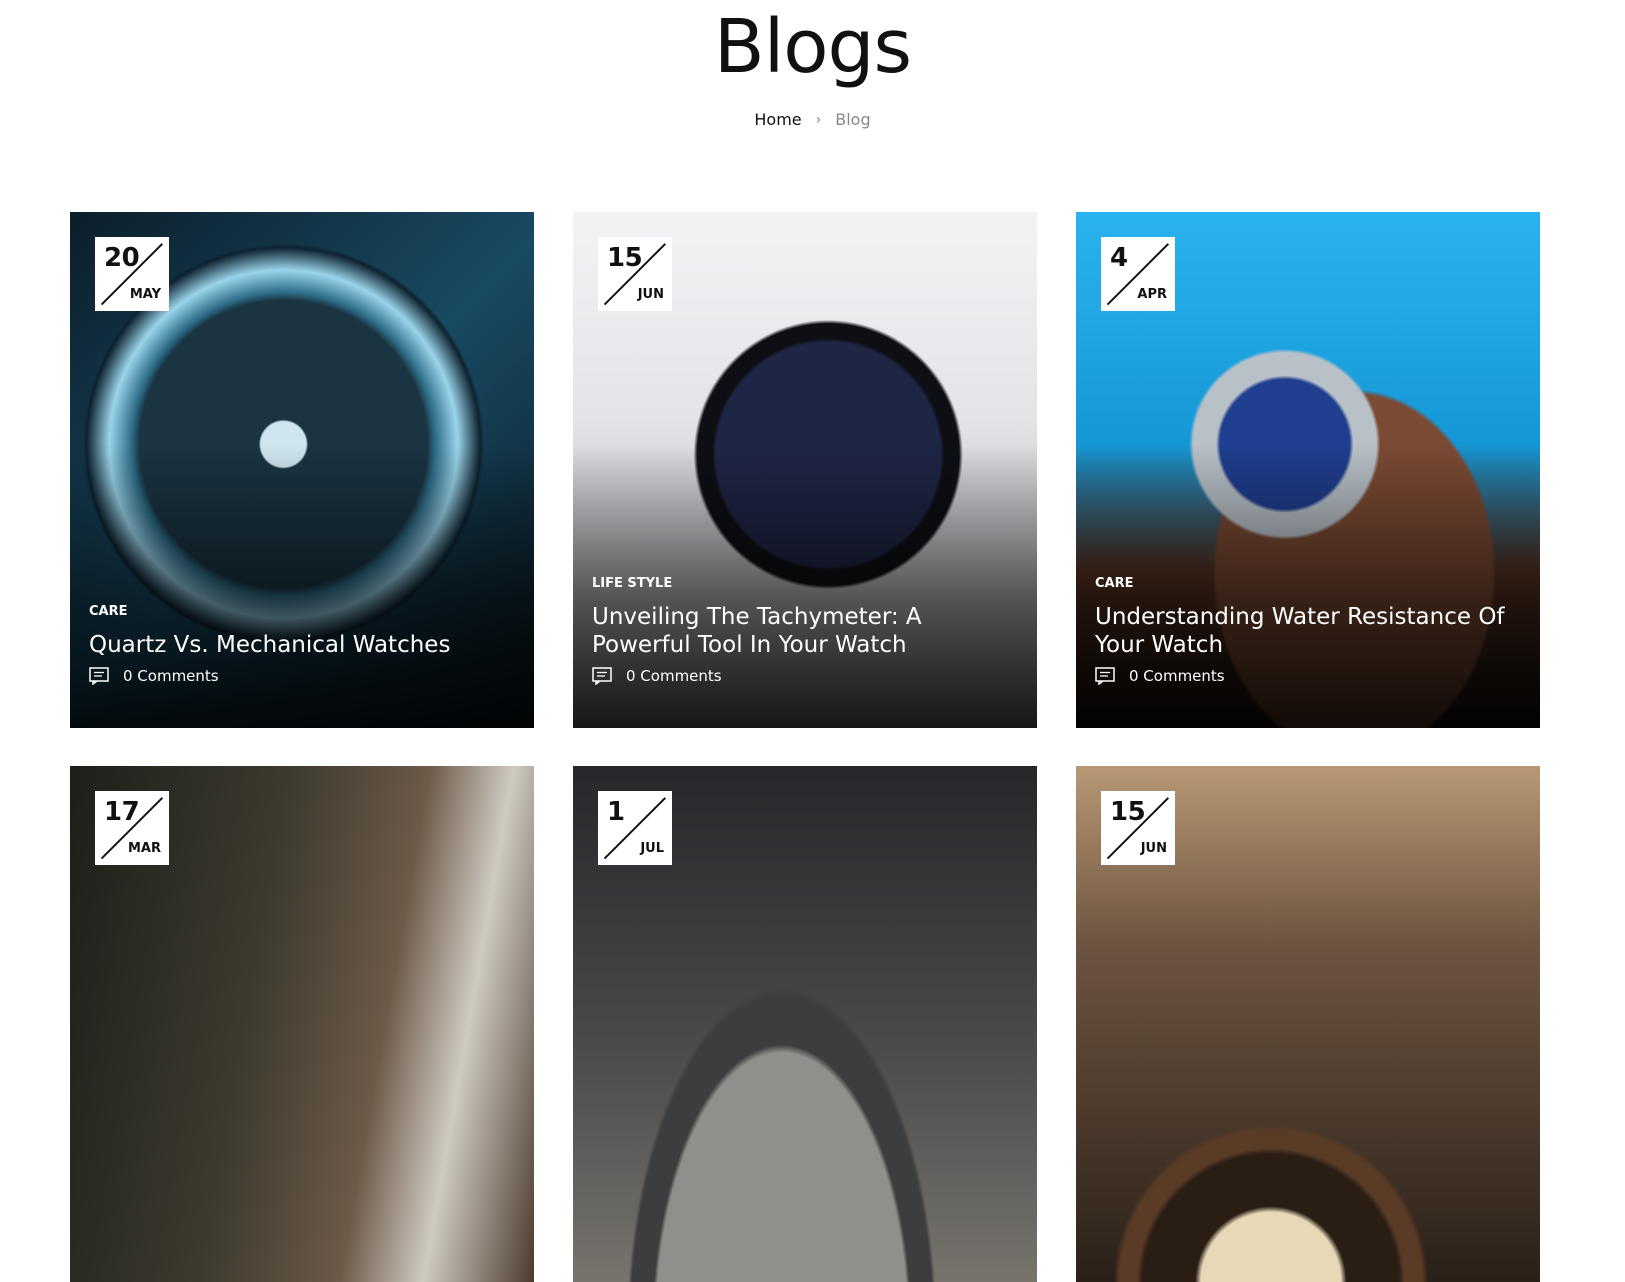  Describe the element at coordinates (812, 119) in the screenshot. I see `breadcrumb: Home › Blog` at that location.